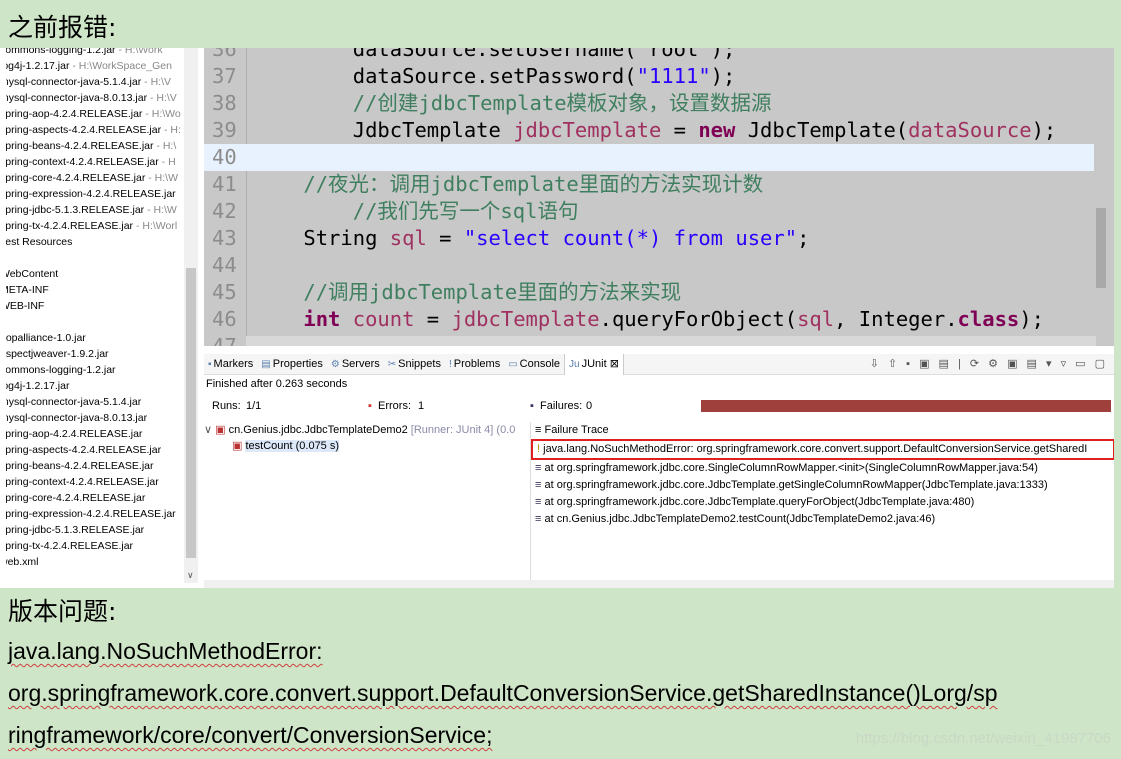  Describe the element at coordinates (649, 211) in the screenshot. I see `code-line: 42 //我们先写一个sql语句` at that location.